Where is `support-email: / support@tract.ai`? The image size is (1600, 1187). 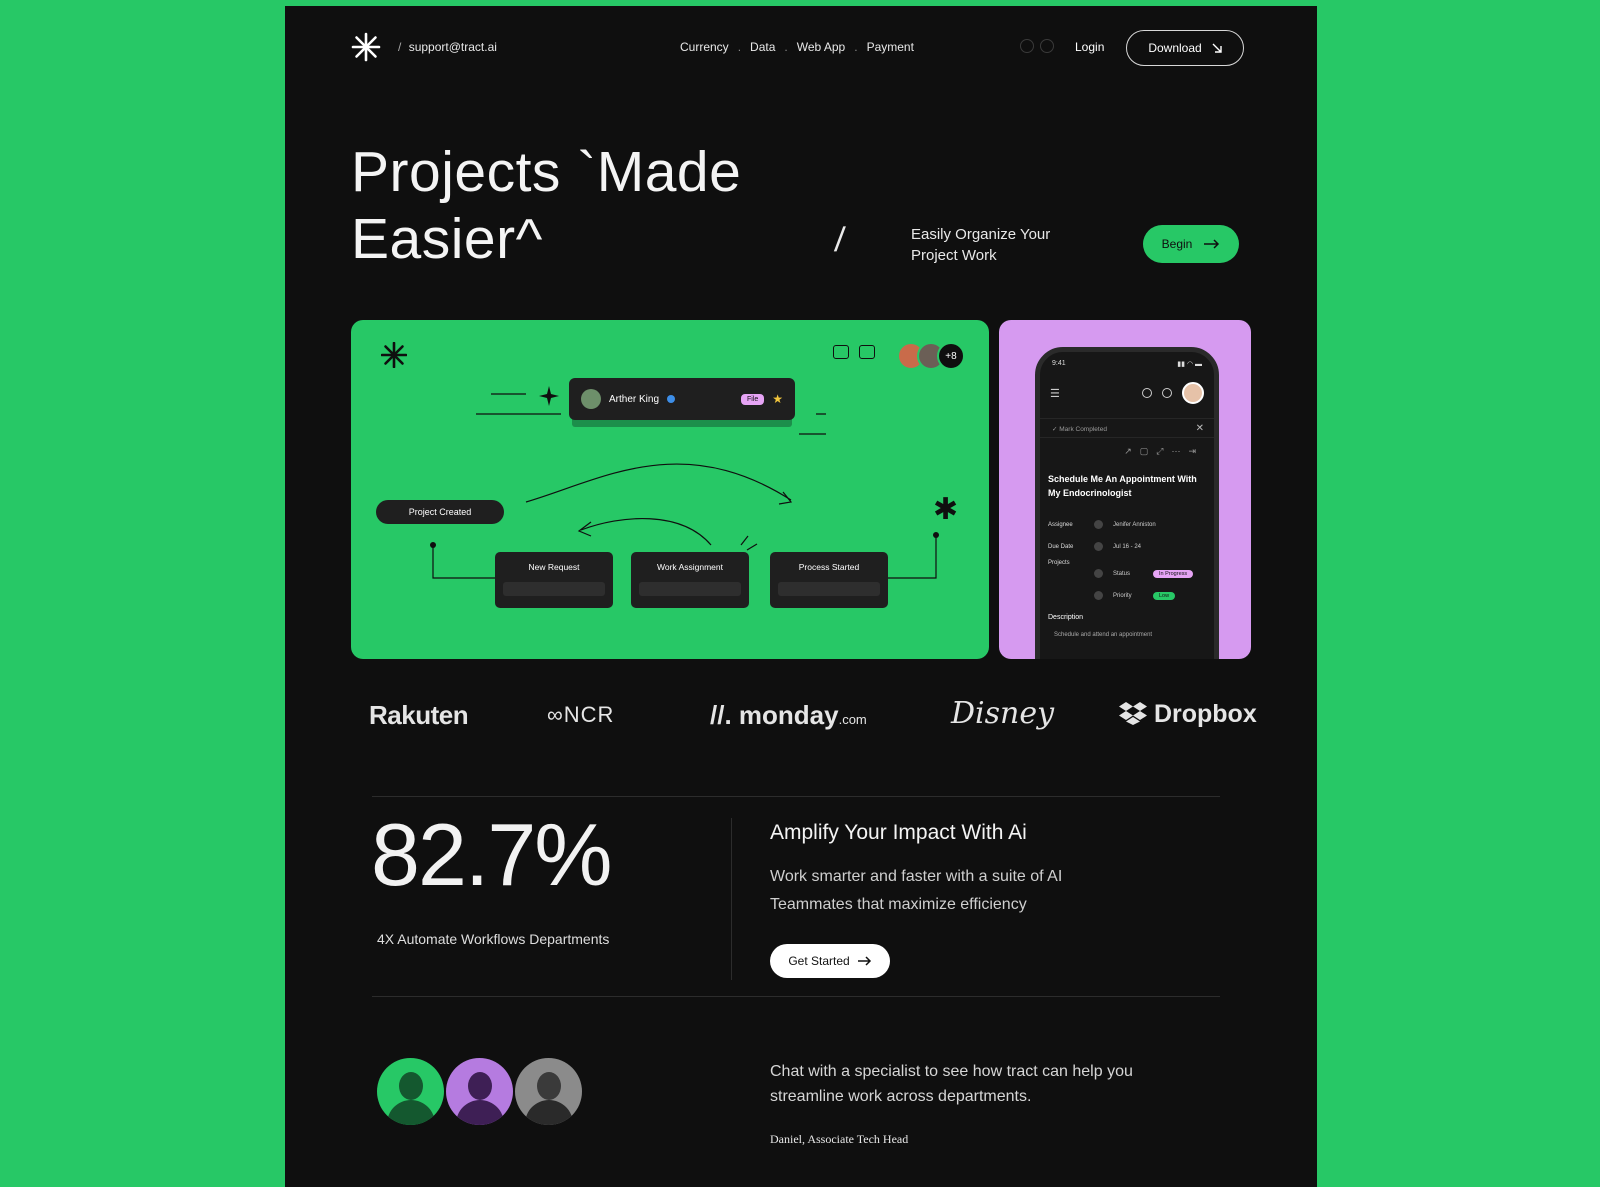
support-email: / support@tract.ai is located at coordinates (447, 47).